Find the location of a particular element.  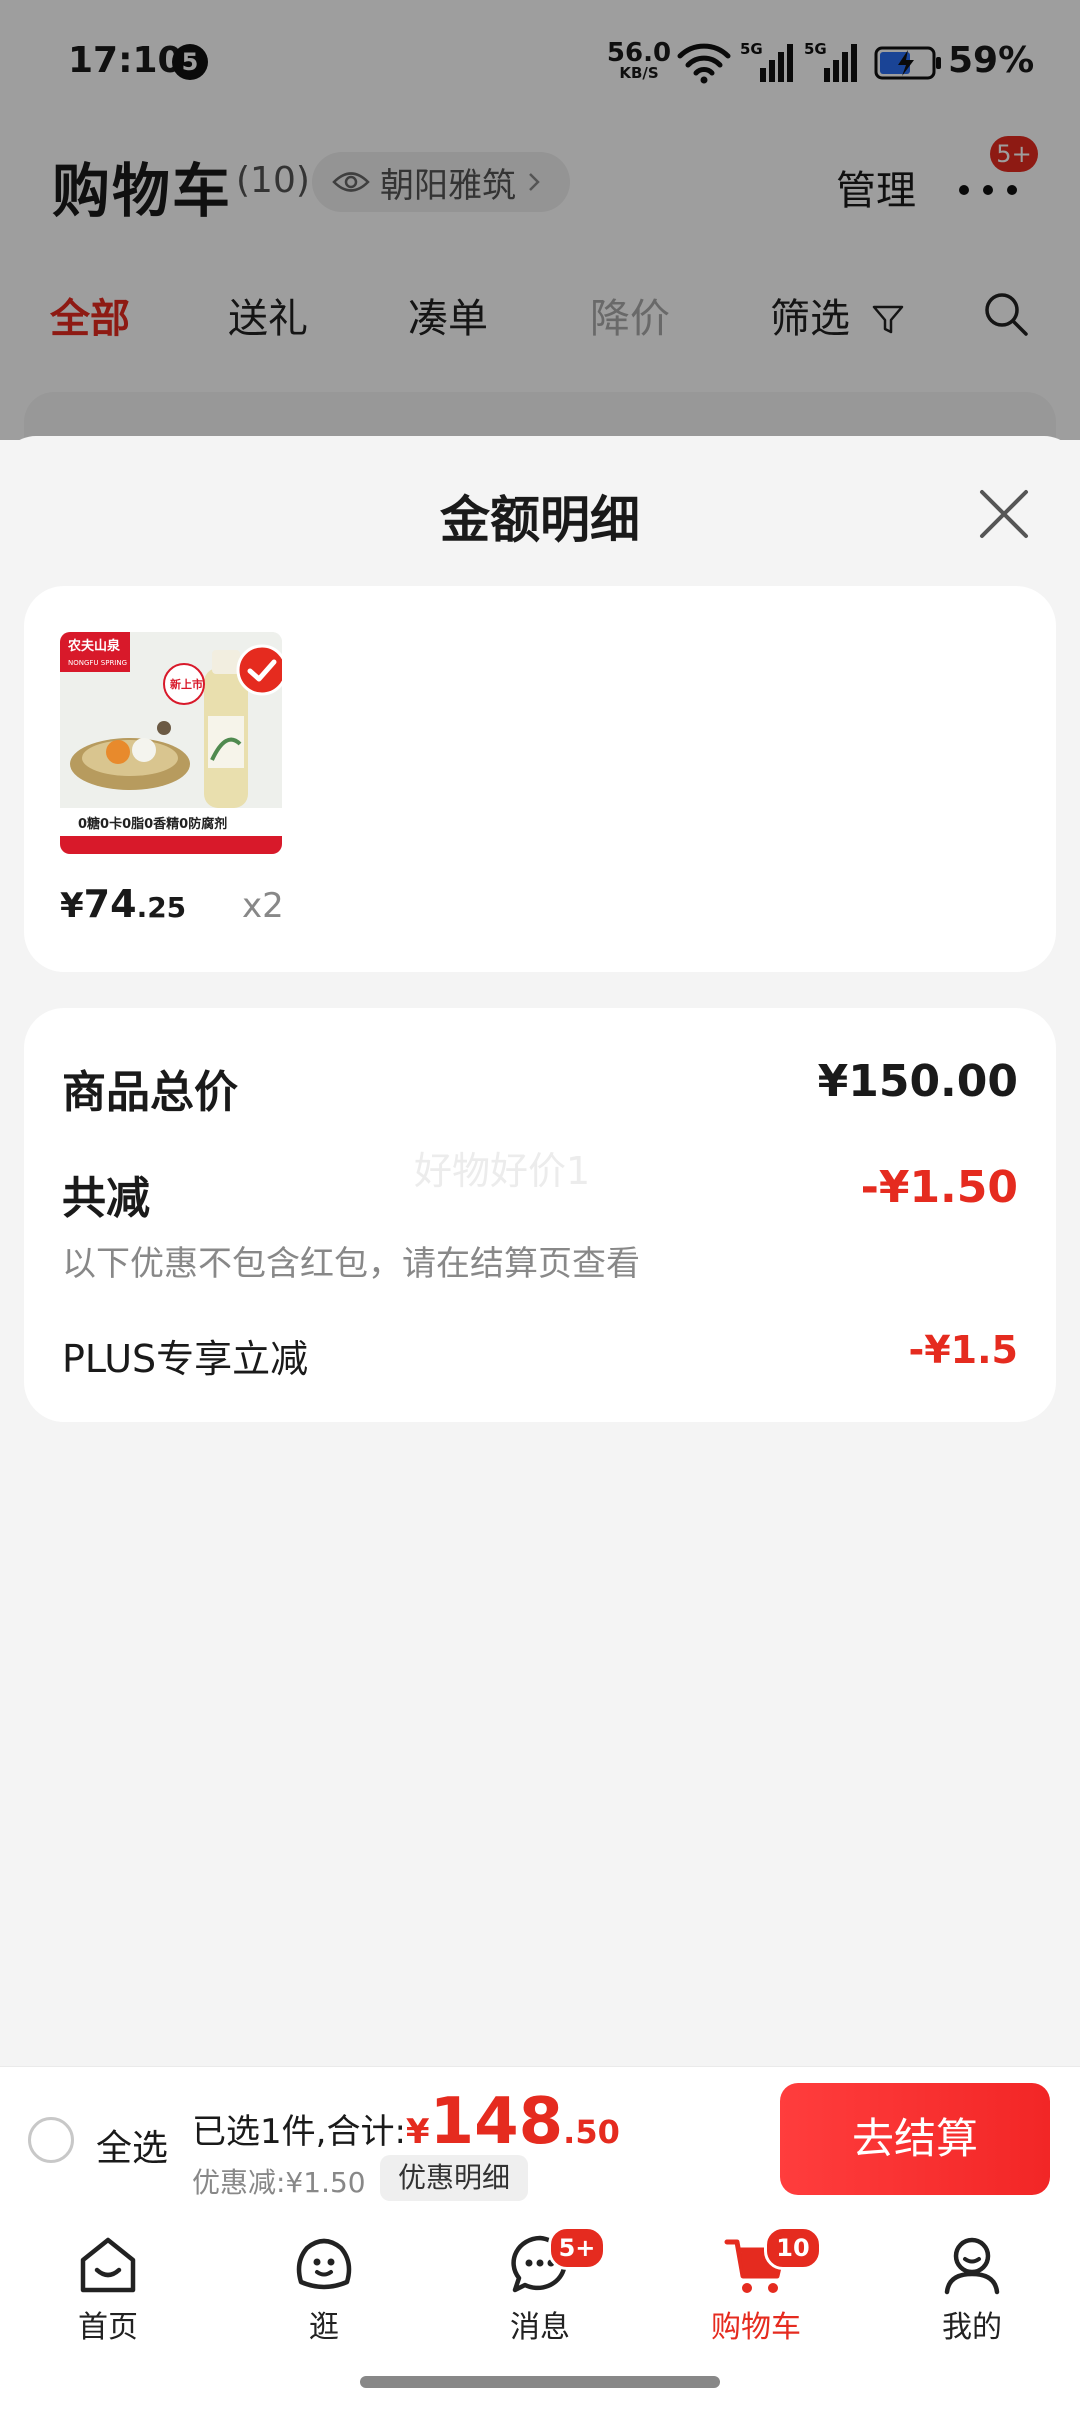

watermark: 好物好价1 is located at coordinates (502, 1171).